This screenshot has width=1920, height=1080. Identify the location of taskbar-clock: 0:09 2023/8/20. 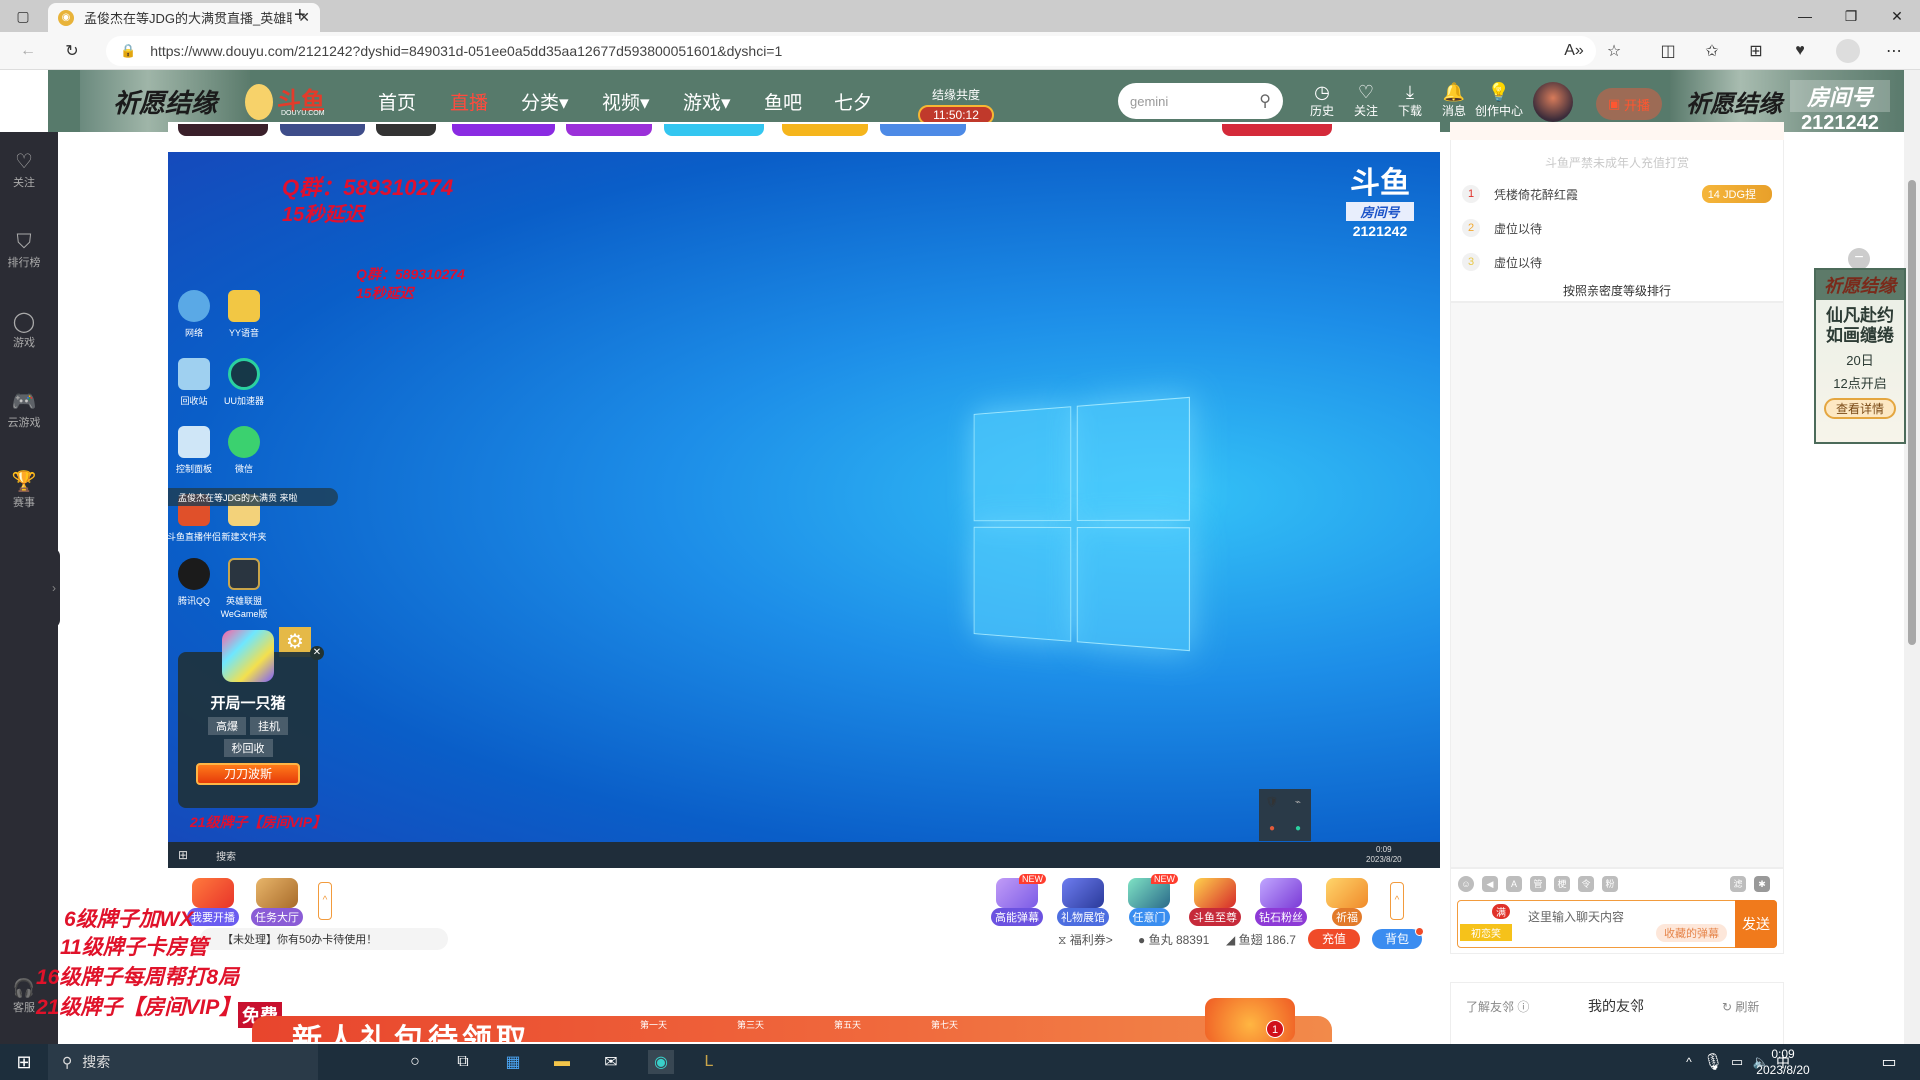
(1783, 1062).